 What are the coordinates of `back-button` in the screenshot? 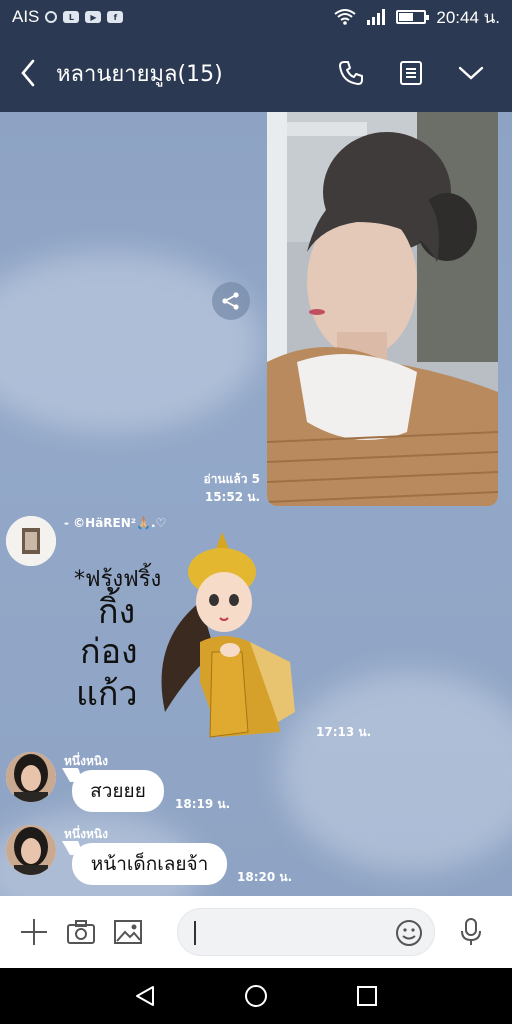 It's located at (28, 73).